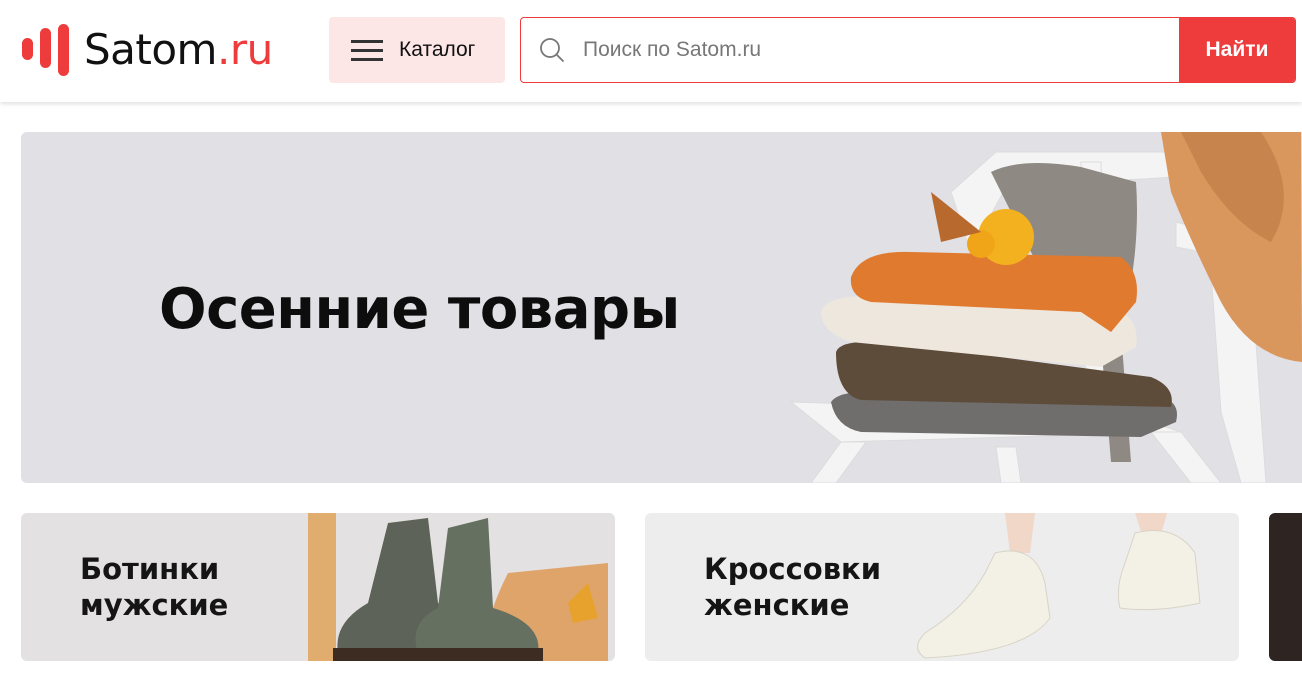 This screenshot has width=1302, height=673. What do you see at coordinates (1285, 587) in the screenshot?
I see `category-card-partial` at bounding box center [1285, 587].